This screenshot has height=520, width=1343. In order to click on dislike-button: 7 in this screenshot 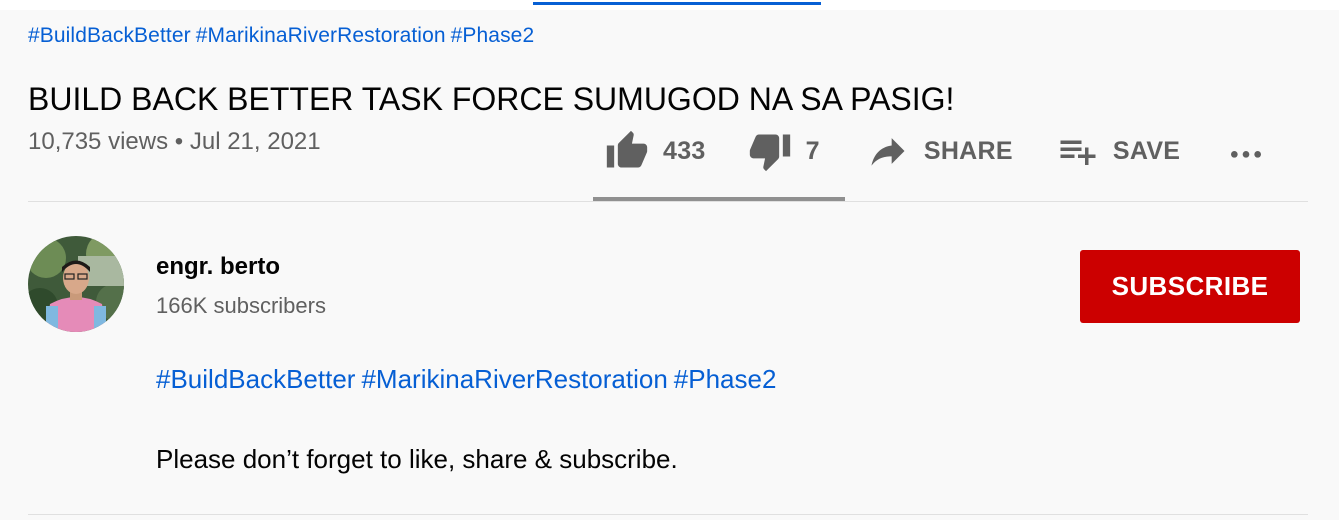, I will do `click(784, 151)`.